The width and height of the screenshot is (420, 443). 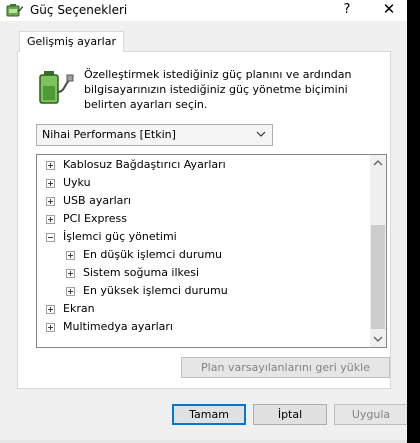 I want to click on vertical-scrollbar, so click(x=378, y=251).